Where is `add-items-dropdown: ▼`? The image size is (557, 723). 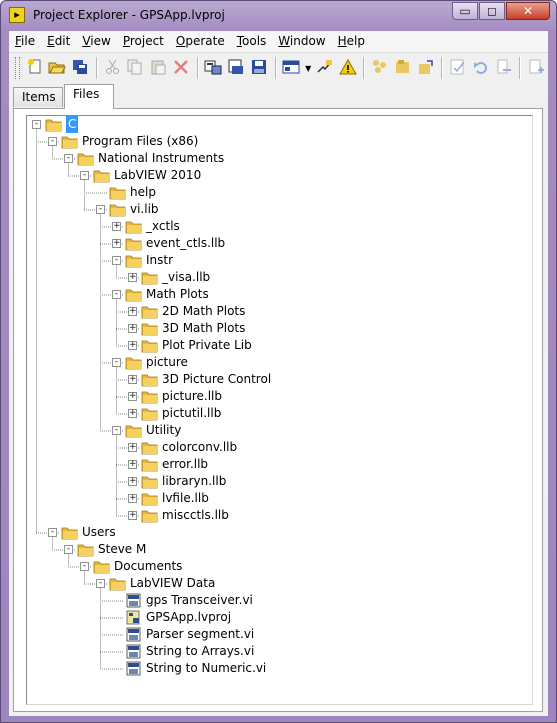
add-items-dropdown: ▼ is located at coordinates (308, 68).